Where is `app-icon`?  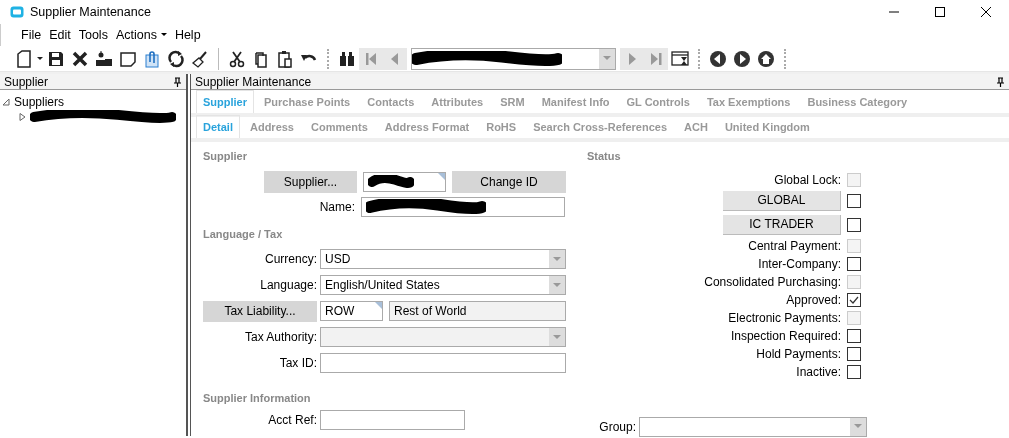
app-icon is located at coordinates (17, 12).